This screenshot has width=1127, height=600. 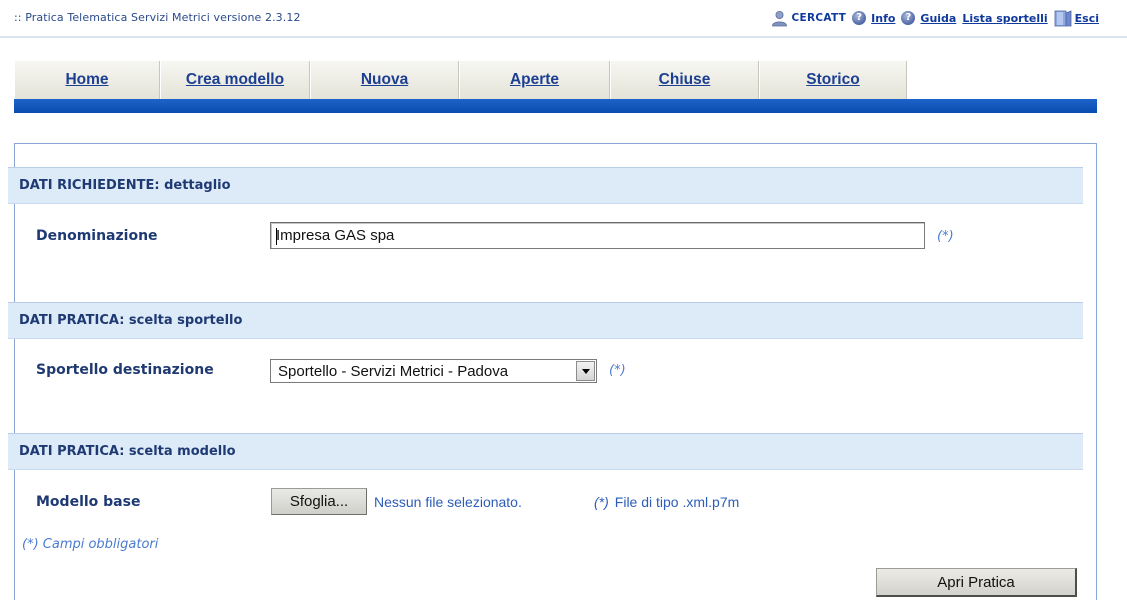 I want to click on file-type-hint: (*) File di tipo .xml.p7m, so click(x=666, y=502).